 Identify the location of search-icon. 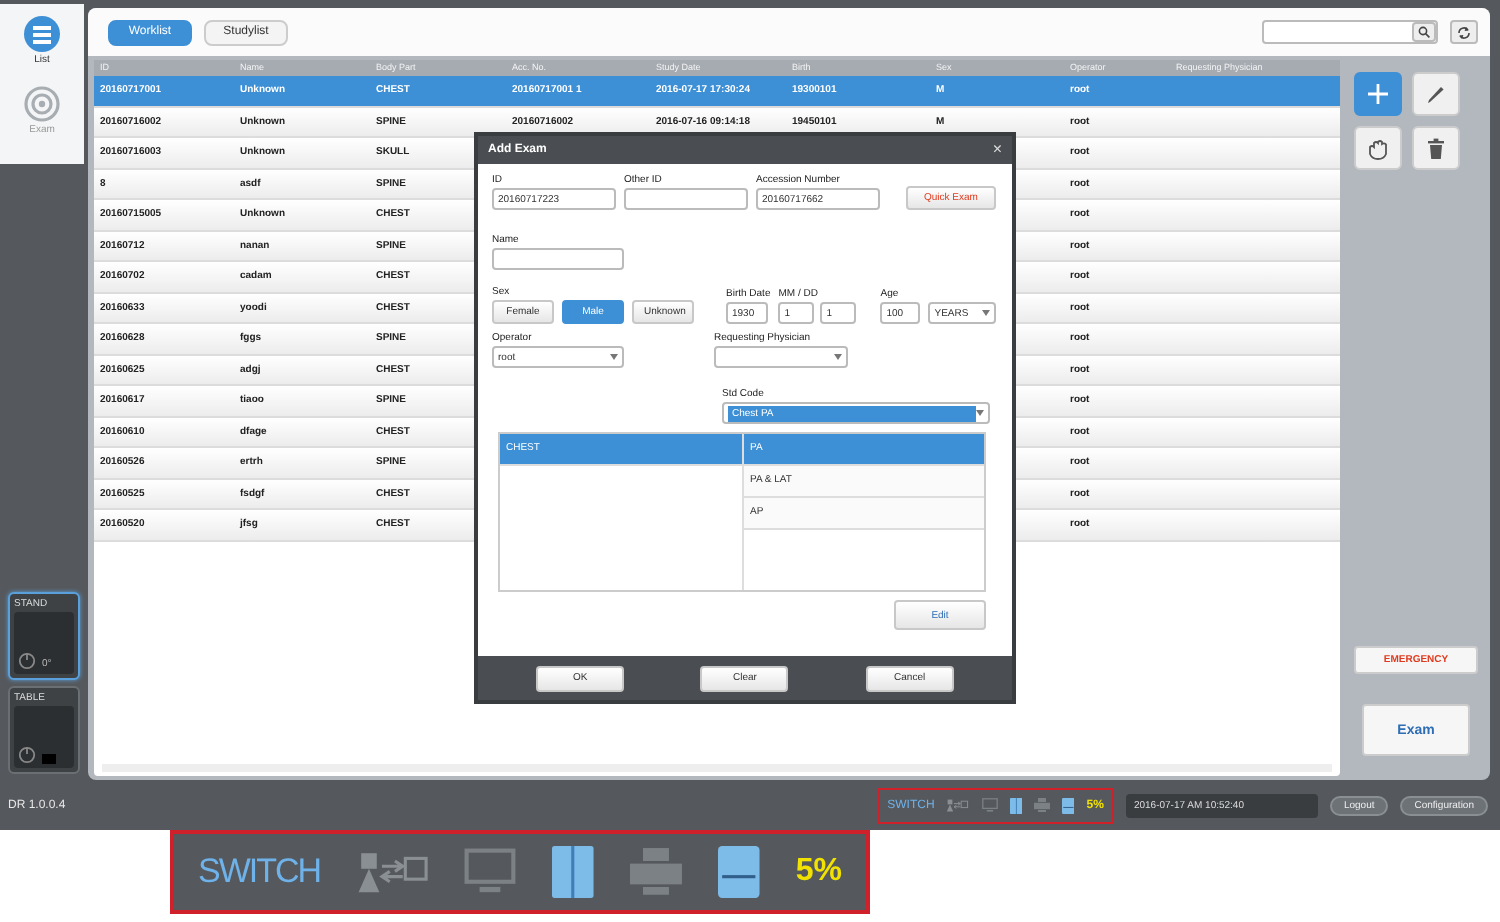
(1424, 32).